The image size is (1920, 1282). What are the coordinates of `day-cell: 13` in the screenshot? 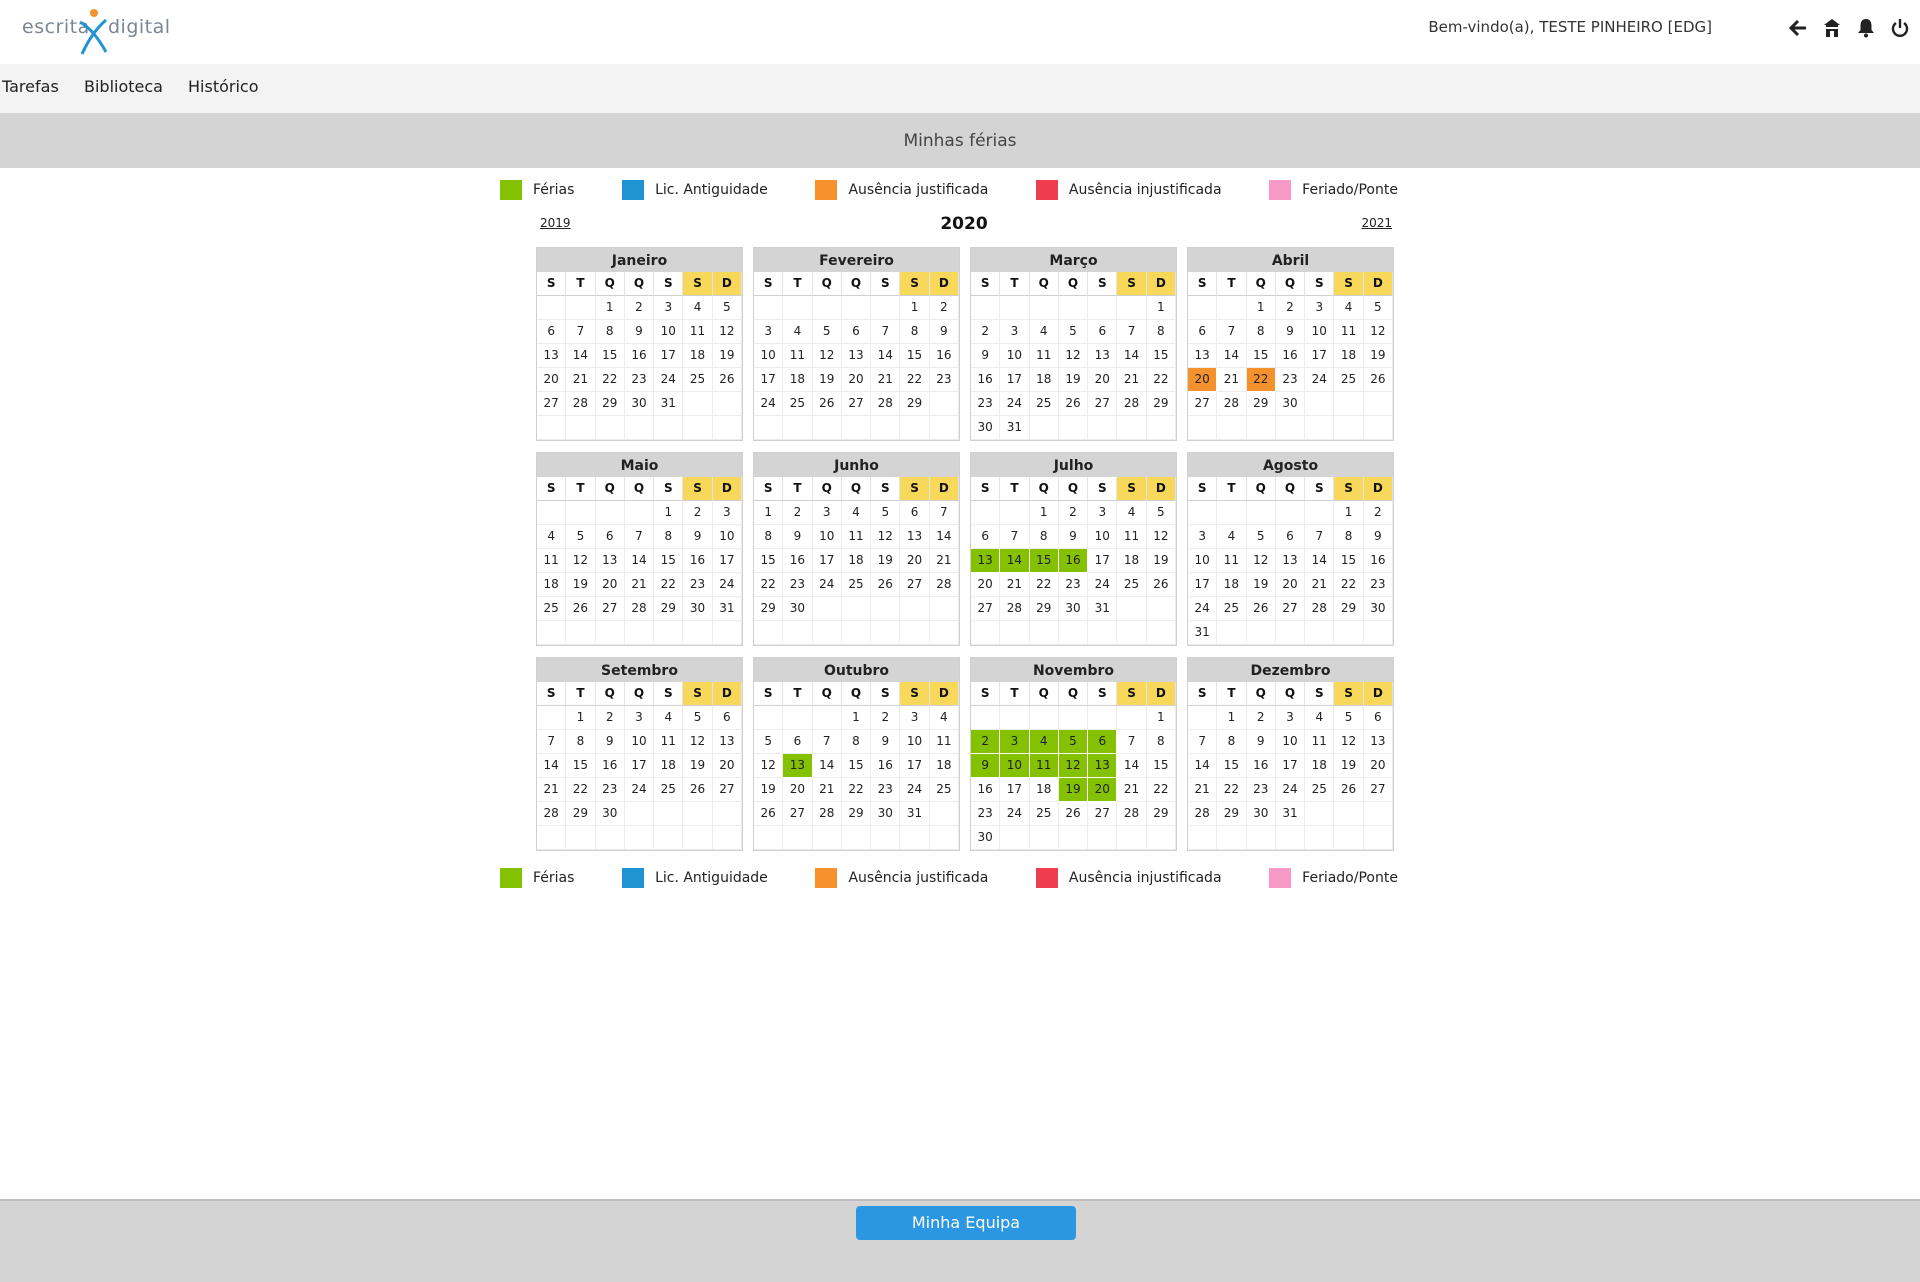 It's located at (856, 356).